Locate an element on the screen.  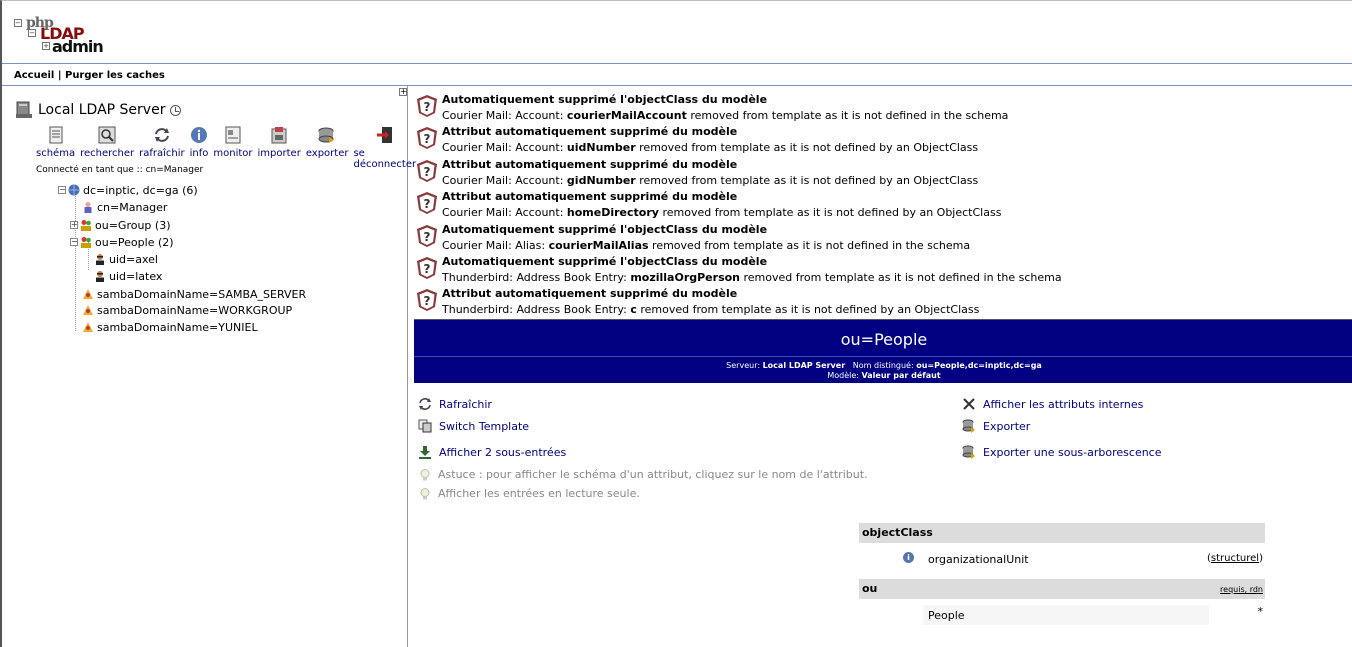
tree-node-label: sambaDomainName=WORKGROUP is located at coordinates (195, 310).